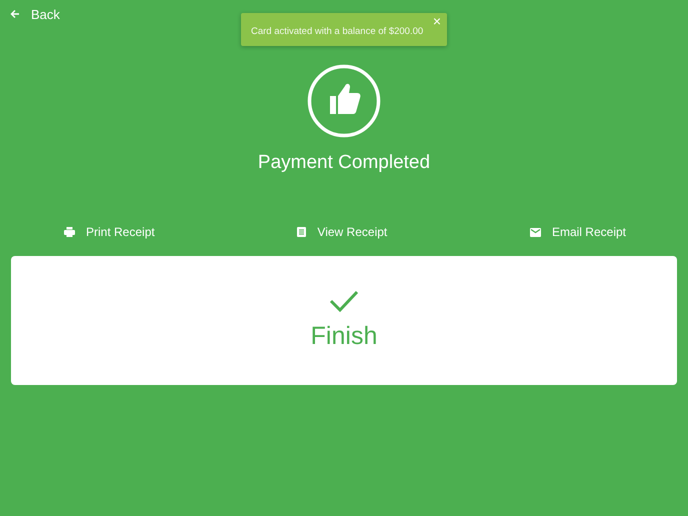 The height and width of the screenshot is (516, 688). I want to click on toast-message: Card activated with a balance of $200.00, so click(337, 31).